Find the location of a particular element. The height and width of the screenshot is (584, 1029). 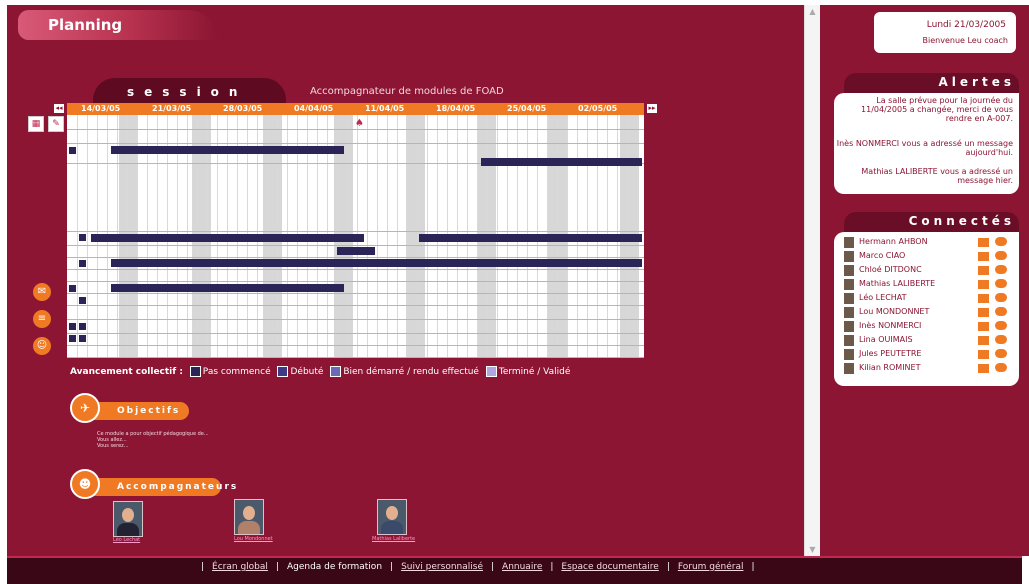

scrollbar: ▲ ▼ is located at coordinates (812, 280).